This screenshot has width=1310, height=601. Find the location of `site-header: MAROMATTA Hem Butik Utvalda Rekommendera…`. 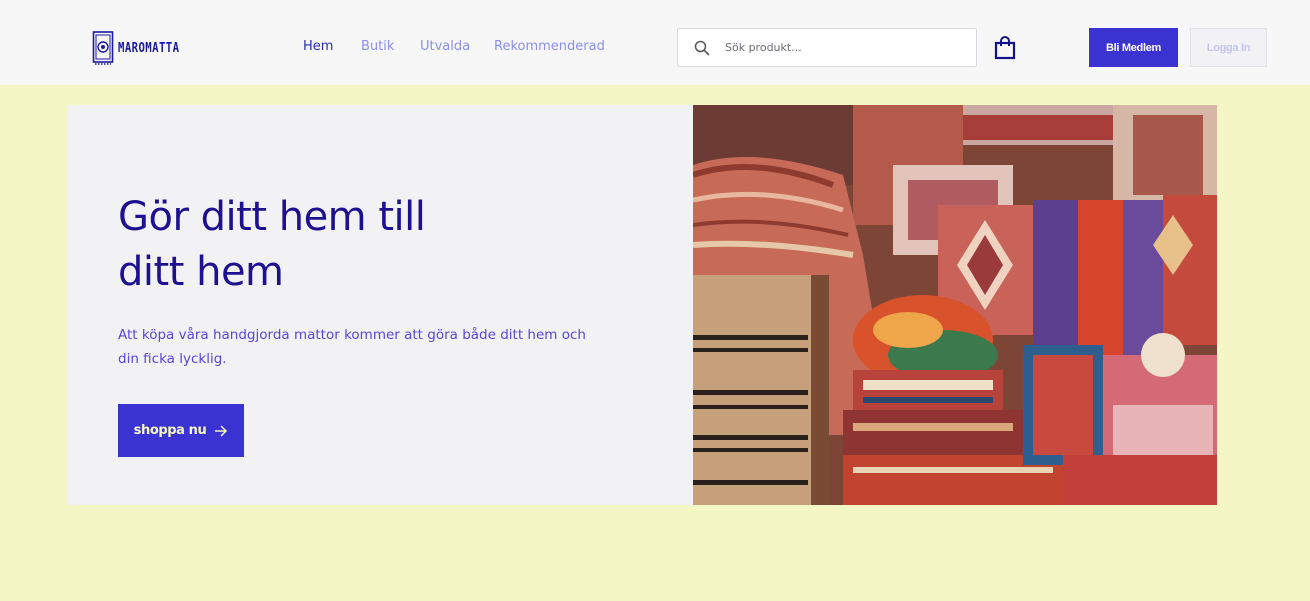

site-header: MAROMATTA Hem Butik Utvalda Rekommendera… is located at coordinates (655, 42).